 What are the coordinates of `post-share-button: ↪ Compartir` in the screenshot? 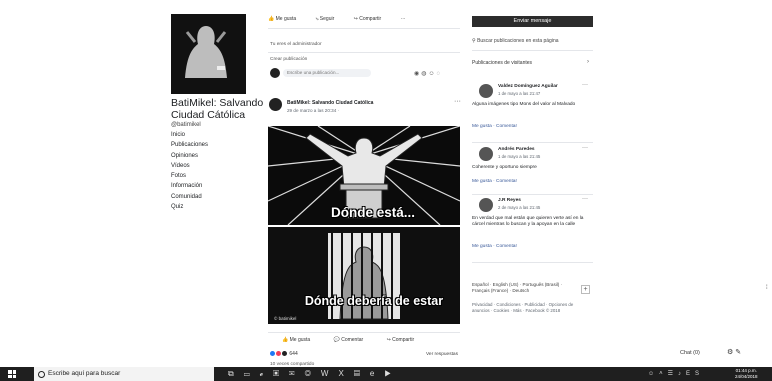 It's located at (401, 340).